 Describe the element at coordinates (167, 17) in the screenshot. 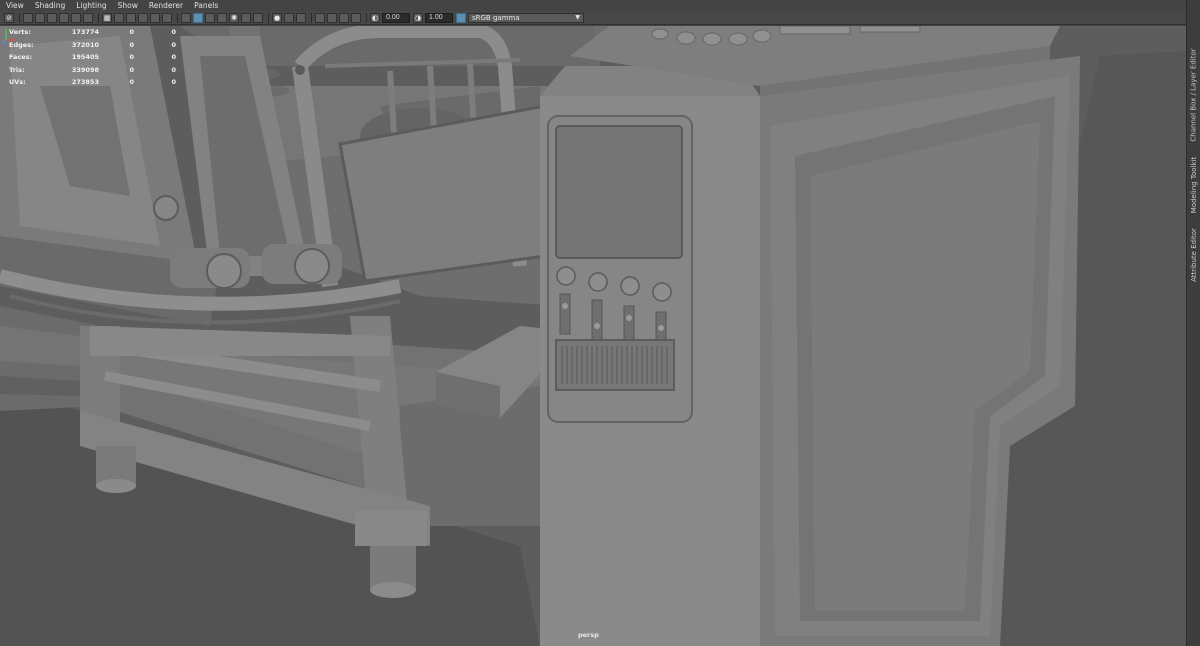

I see `safe-action-icon` at that location.